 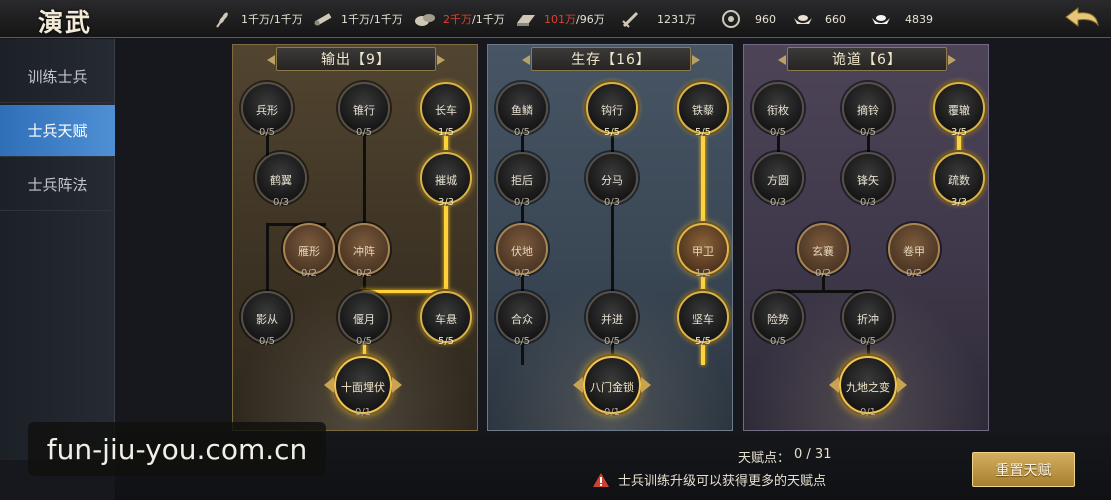 What do you see at coordinates (323, 19) in the screenshot?
I see `wood-icon` at bounding box center [323, 19].